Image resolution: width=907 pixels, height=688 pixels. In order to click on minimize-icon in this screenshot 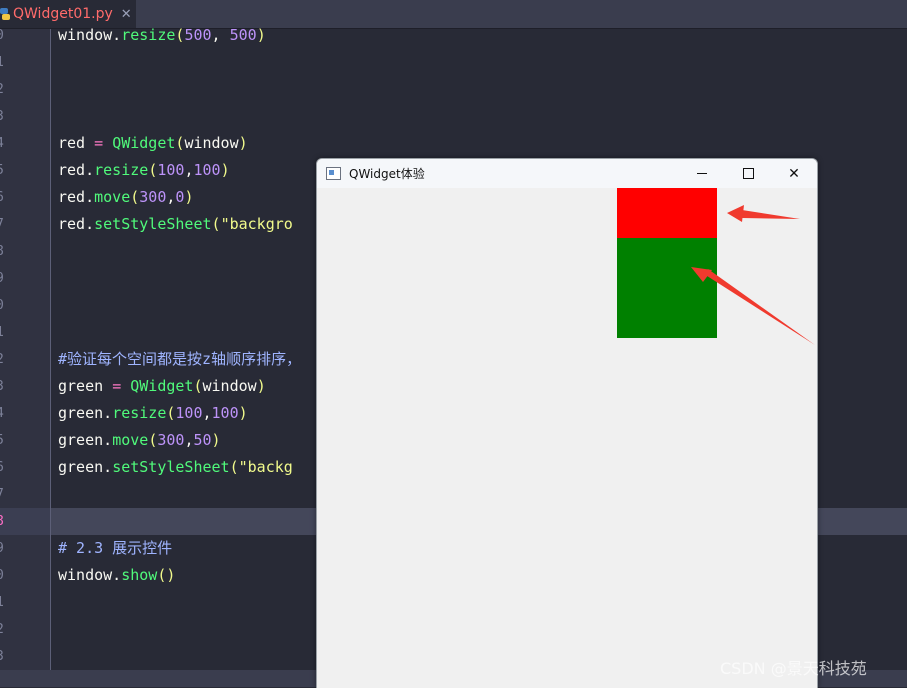, I will do `click(702, 173)`.